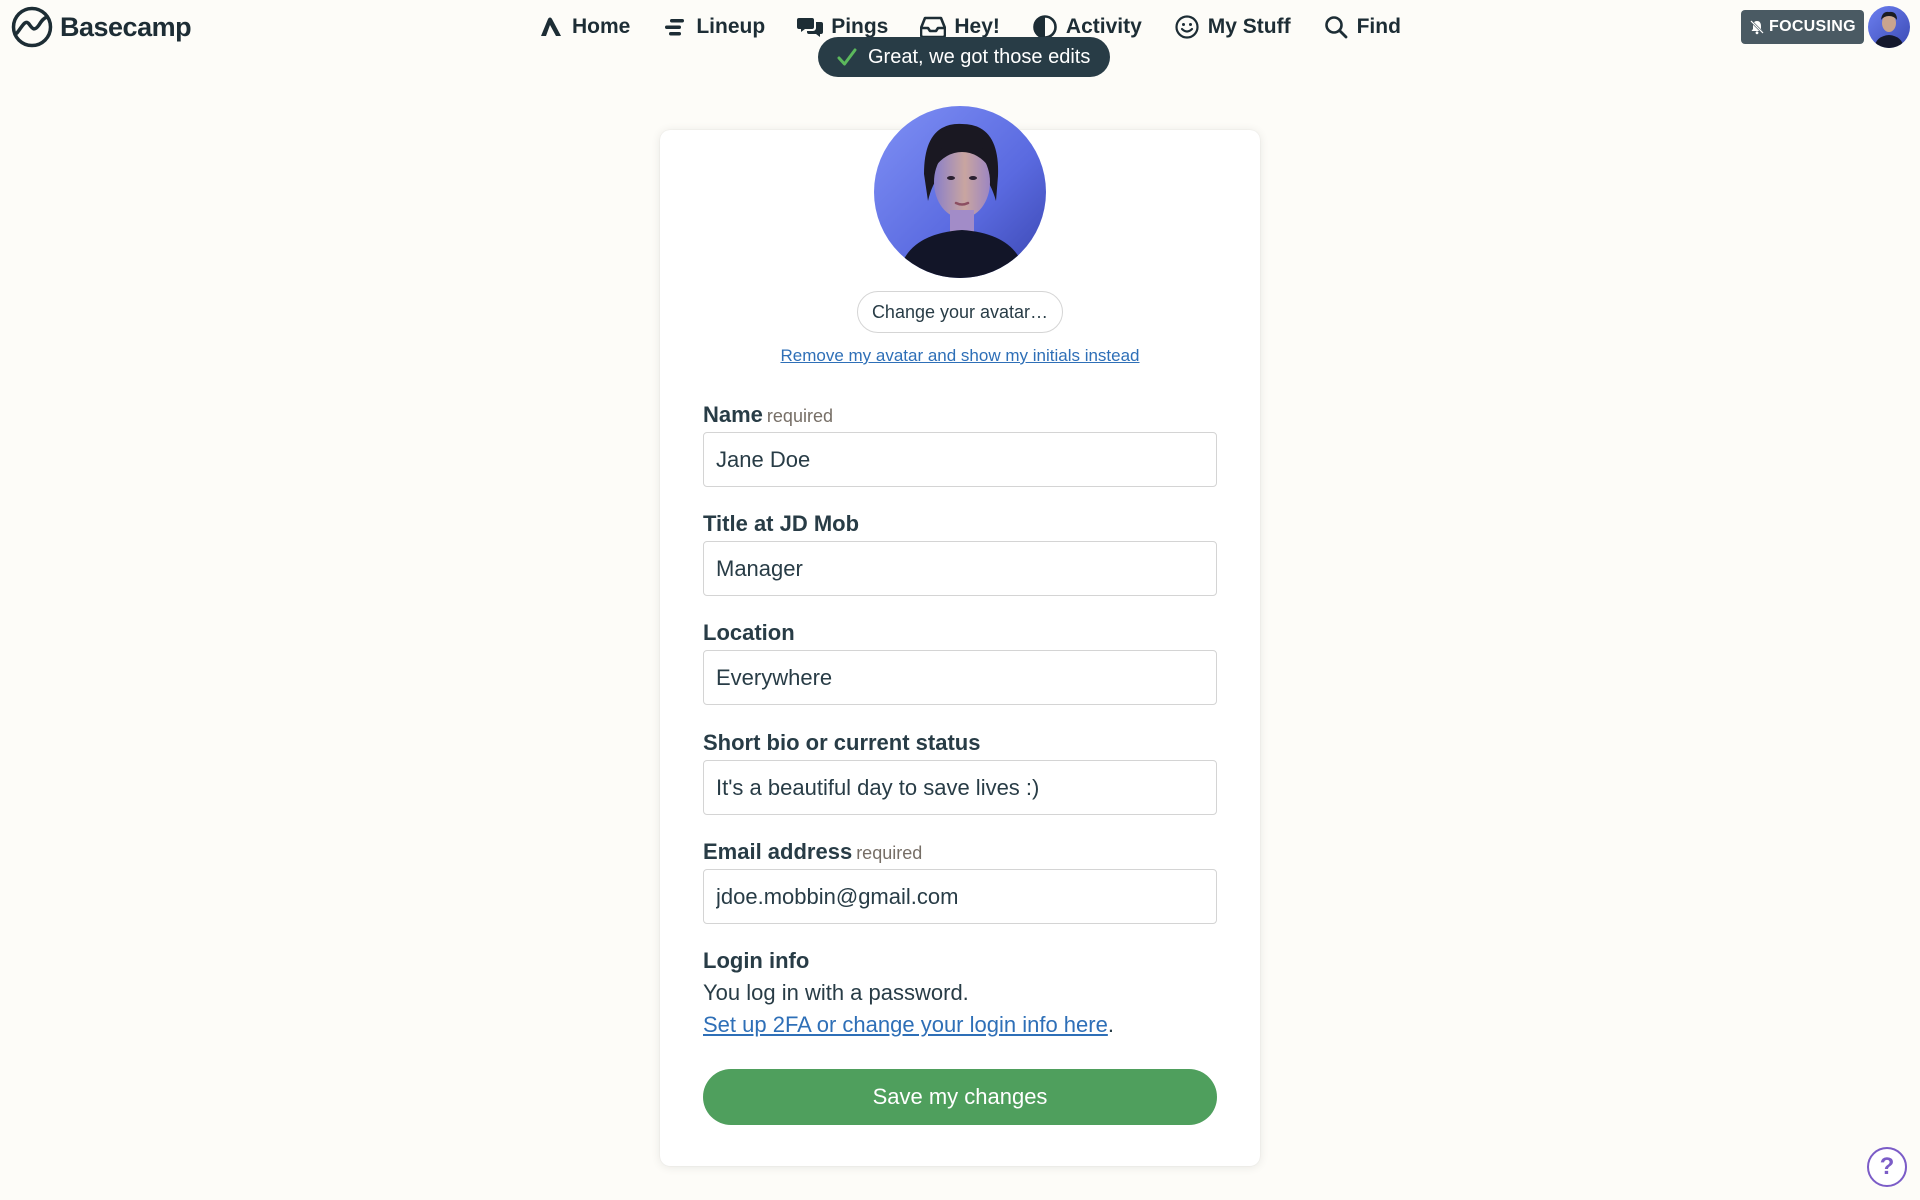 This screenshot has height=1200, width=1920. I want to click on focusing-button: FOCUSING, so click(1802, 27).